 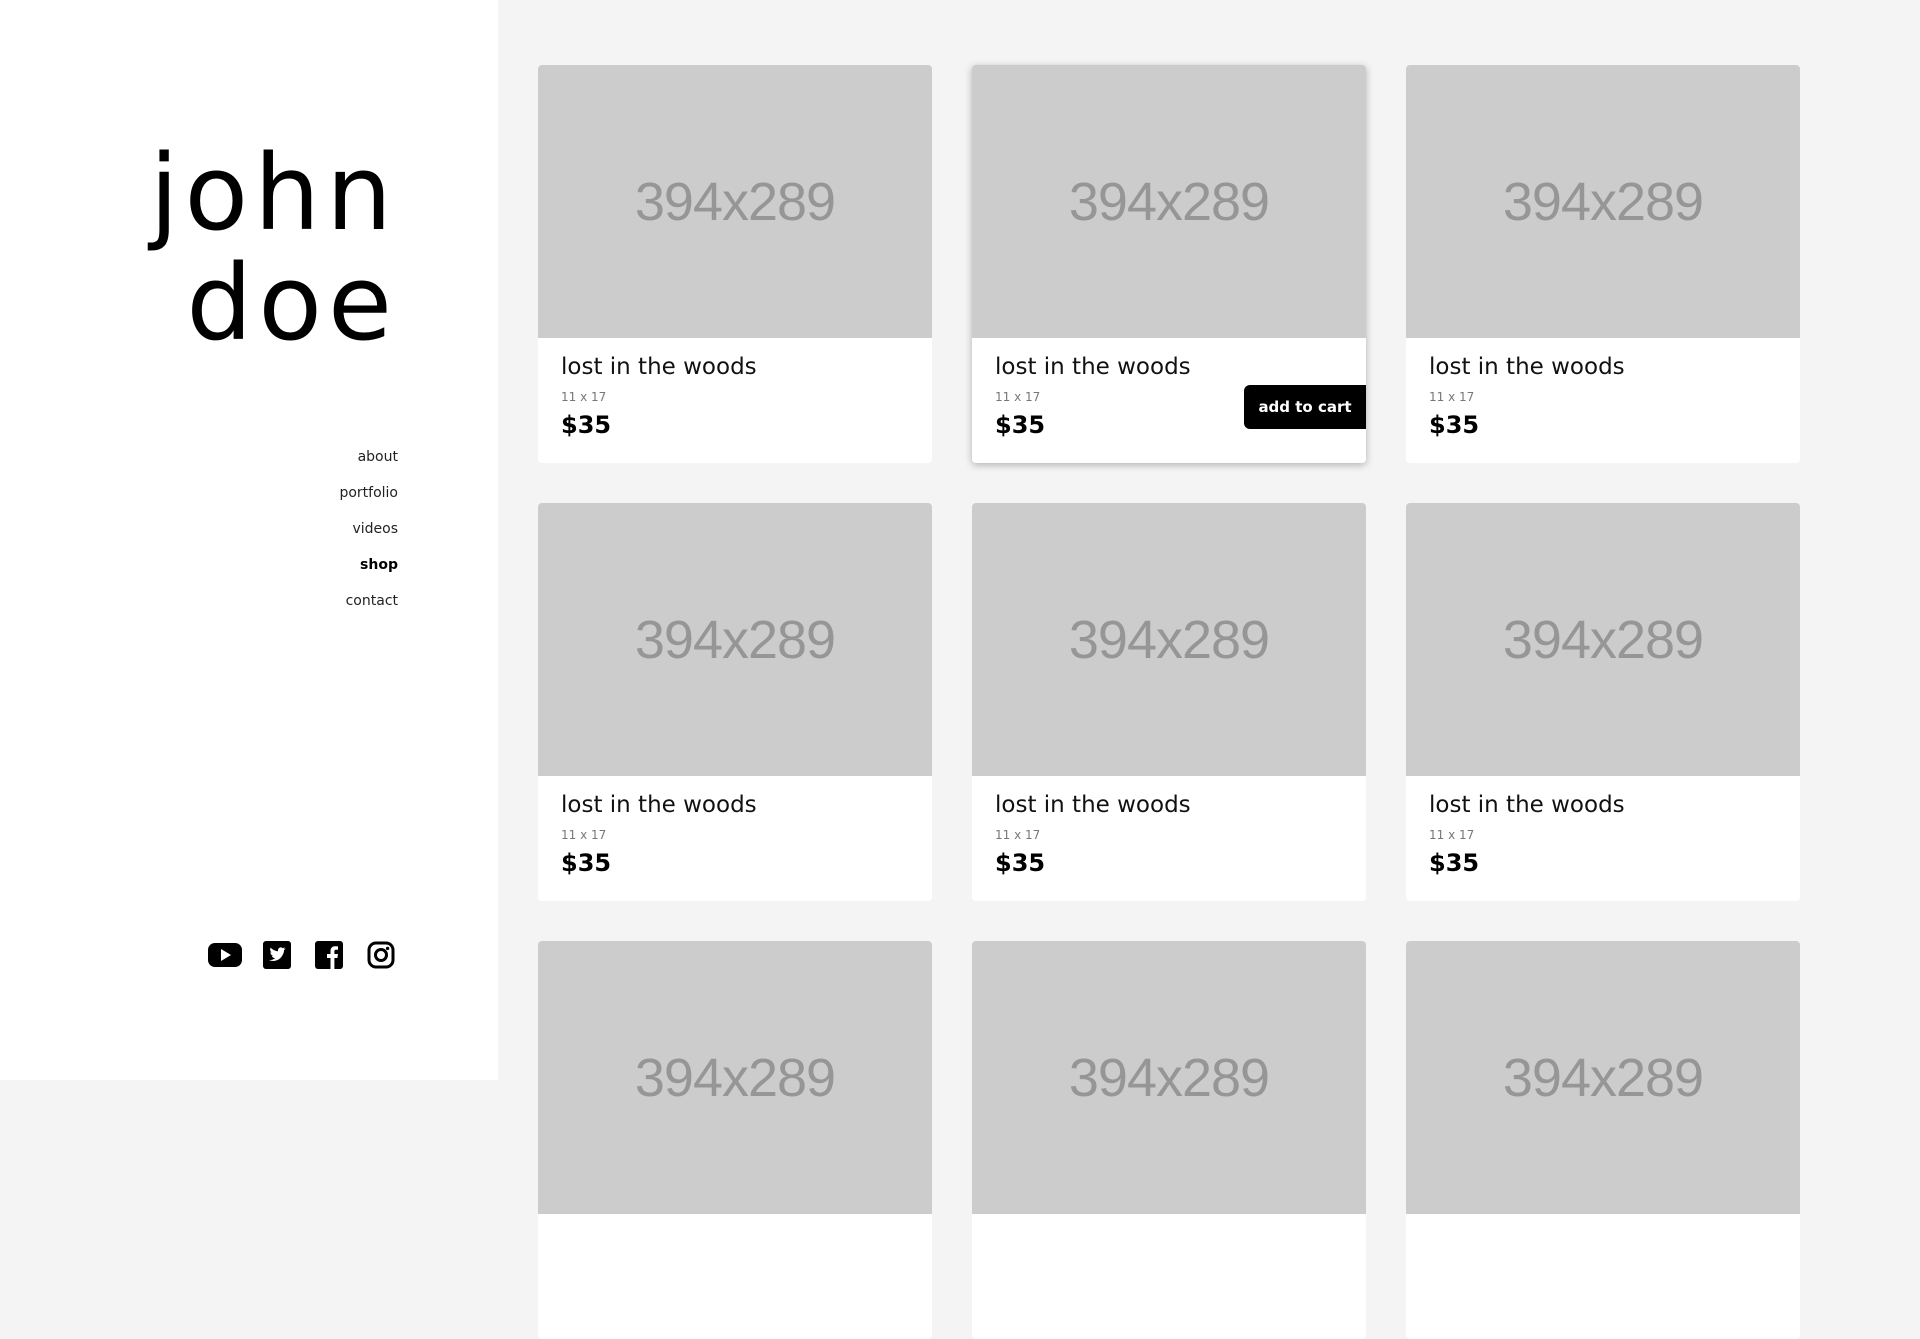 What do you see at coordinates (329, 955) in the screenshot?
I see `facebook-icon` at bounding box center [329, 955].